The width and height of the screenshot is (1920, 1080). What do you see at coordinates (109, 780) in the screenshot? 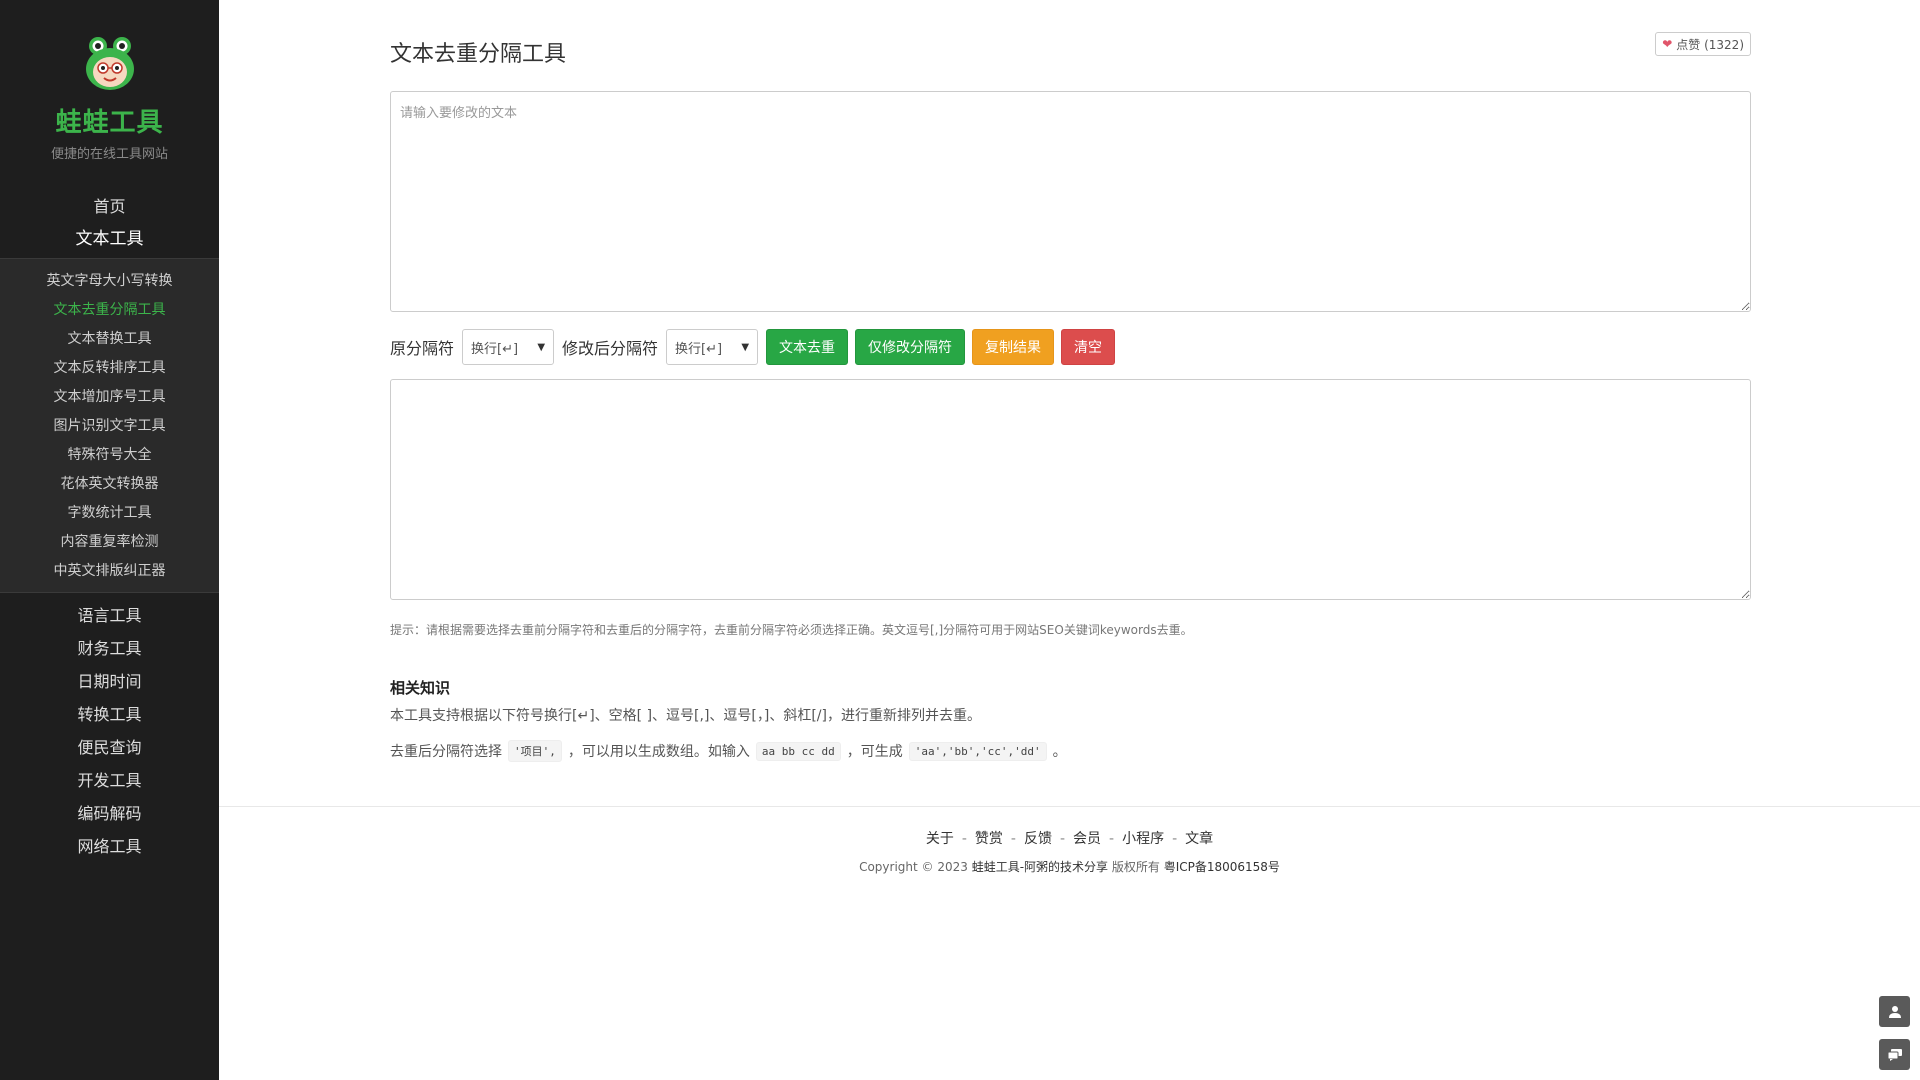
I see `nav-item-dev: 开发工具` at bounding box center [109, 780].